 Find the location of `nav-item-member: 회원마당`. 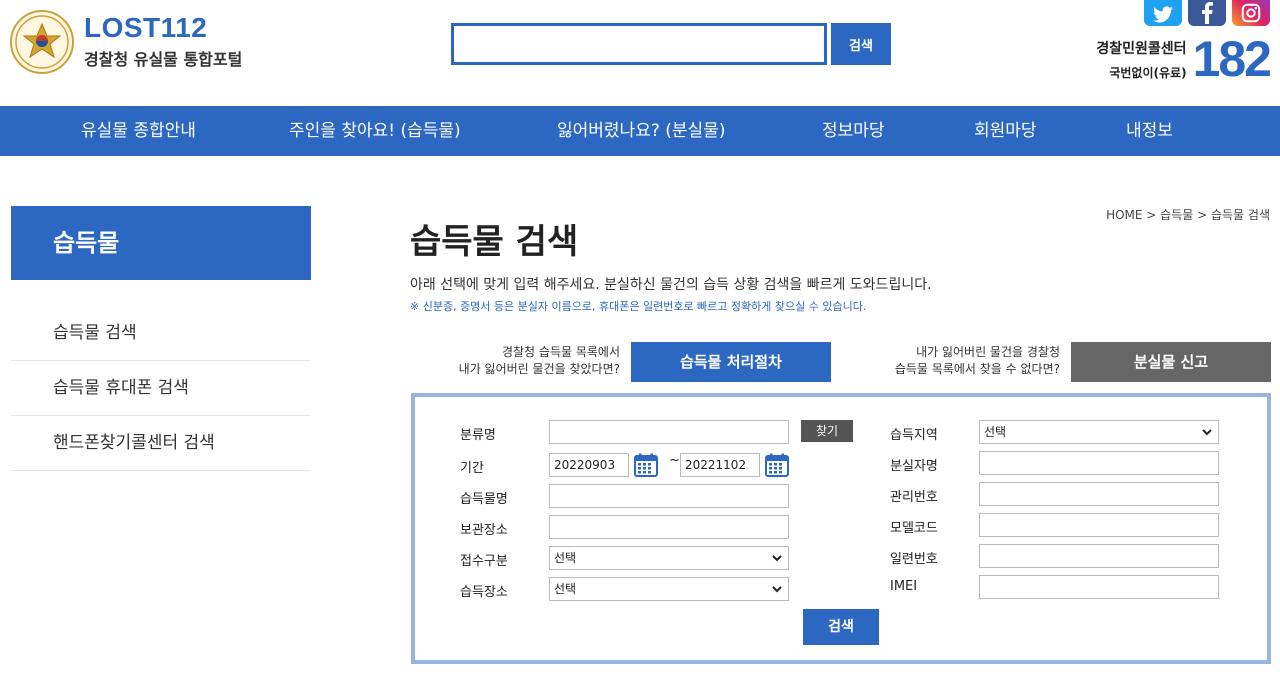

nav-item-member: 회원마당 is located at coordinates (1005, 131).